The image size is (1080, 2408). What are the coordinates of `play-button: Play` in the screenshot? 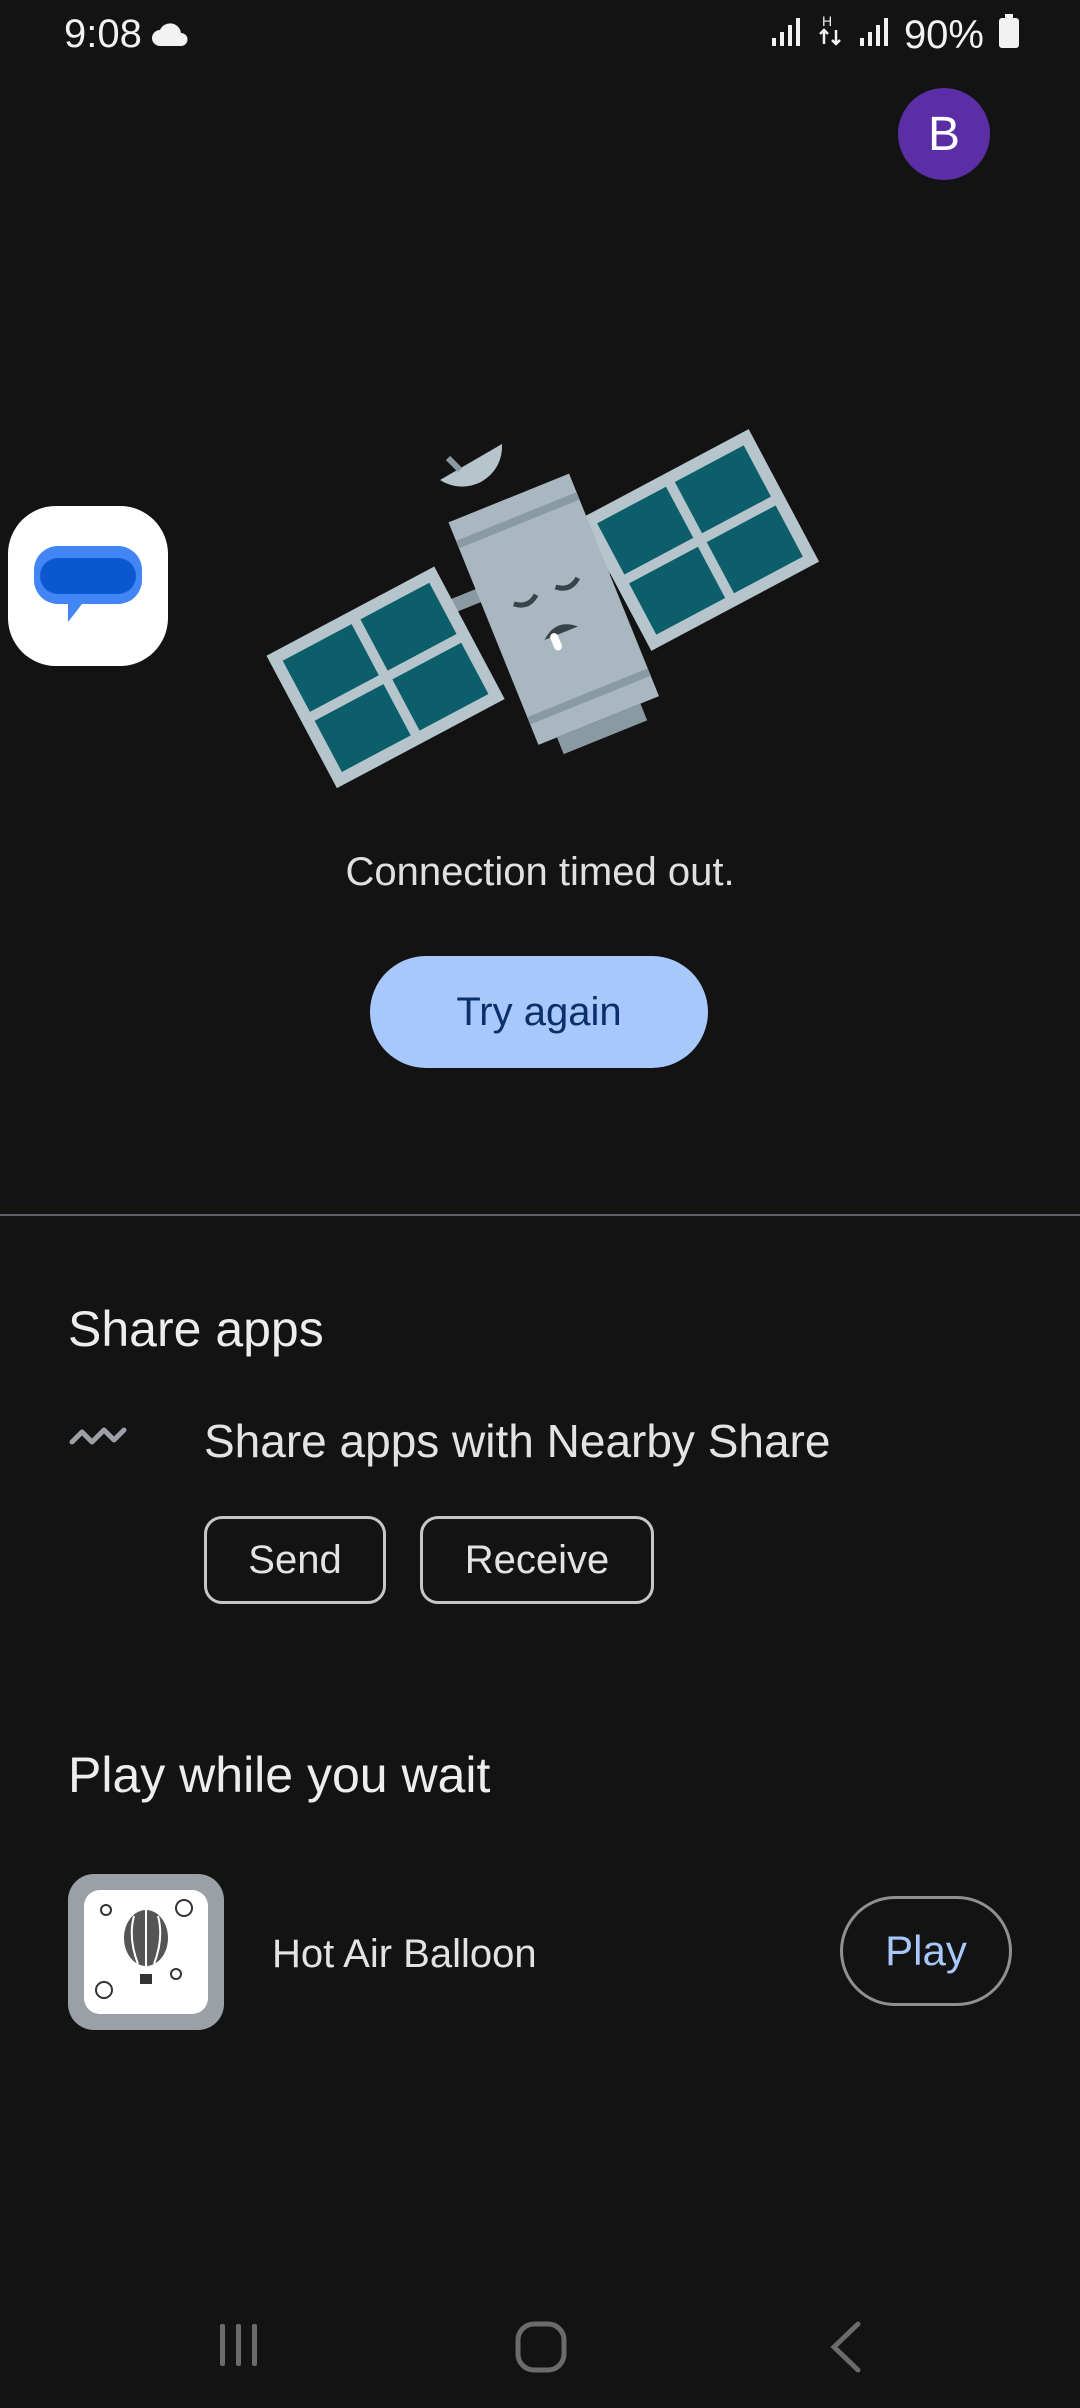 It's located at (926, 1951).